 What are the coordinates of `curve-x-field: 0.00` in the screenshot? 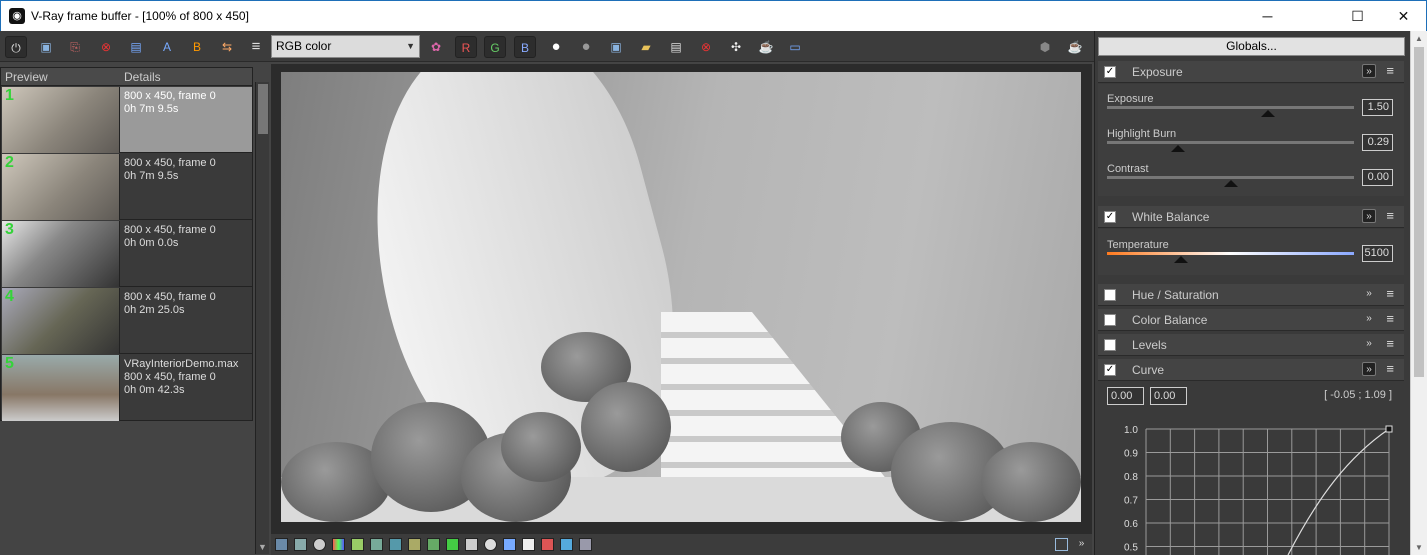 It's located at (1125, 396).